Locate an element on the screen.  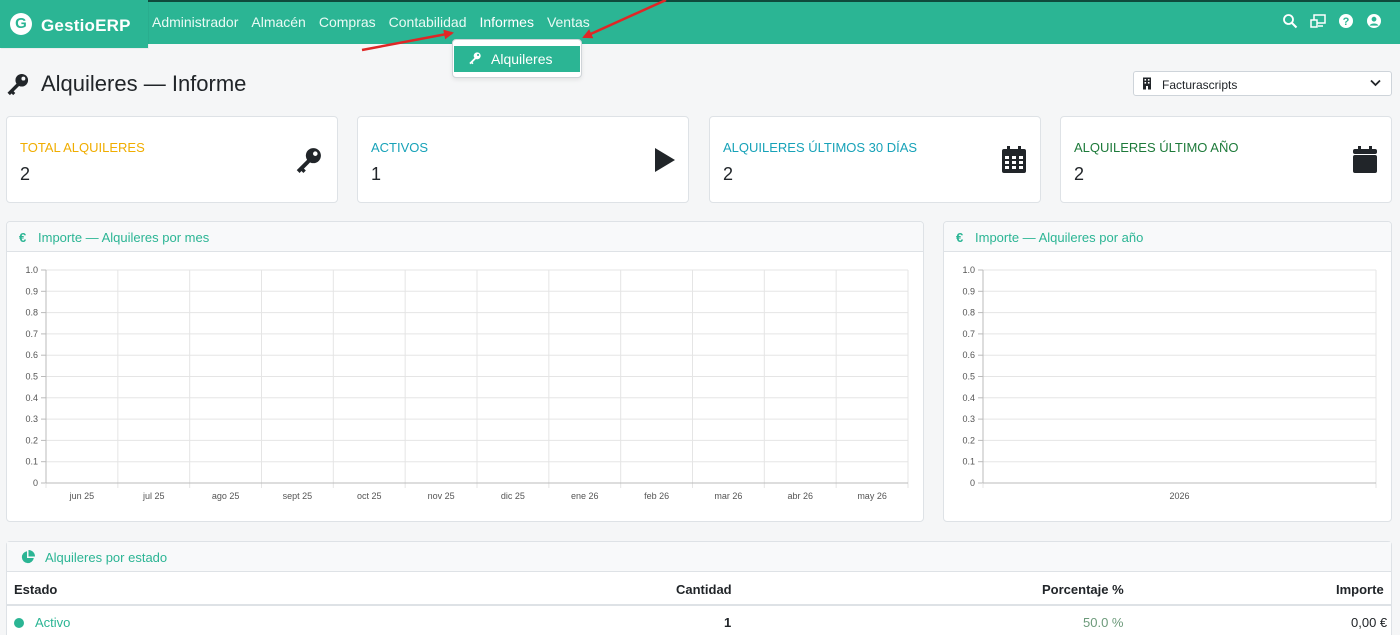
x-tick-label: jun 25 is located at coordinates (82, 496).